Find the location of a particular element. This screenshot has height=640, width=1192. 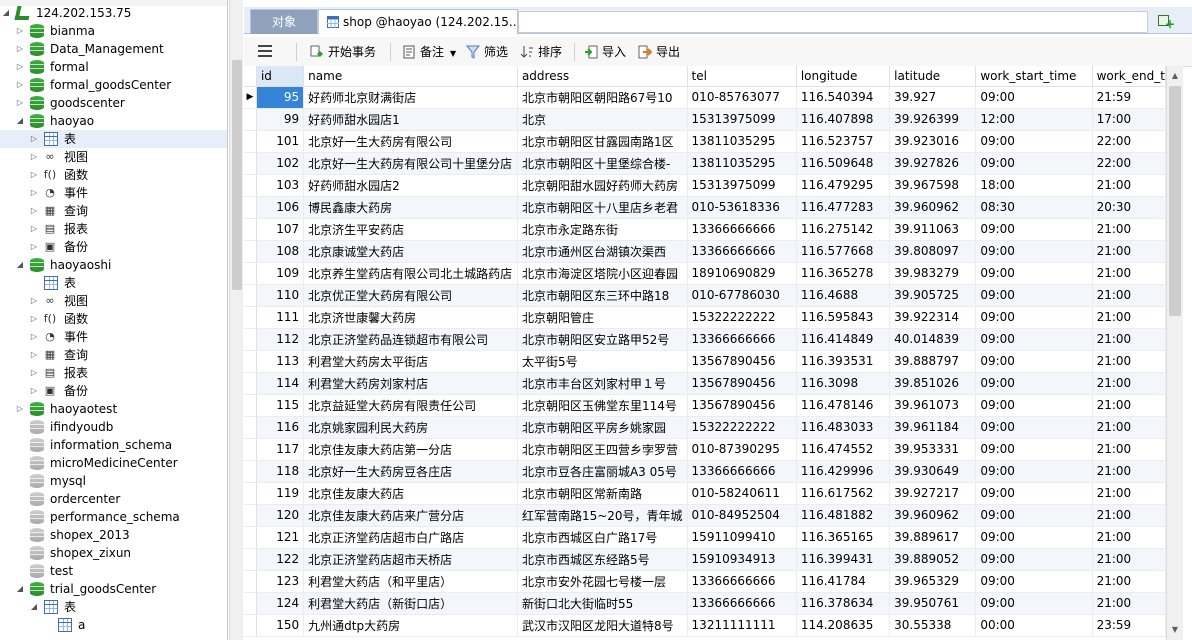

cell-name: 利君堂大药店（新街口店） is located at coordinates (410, 603).